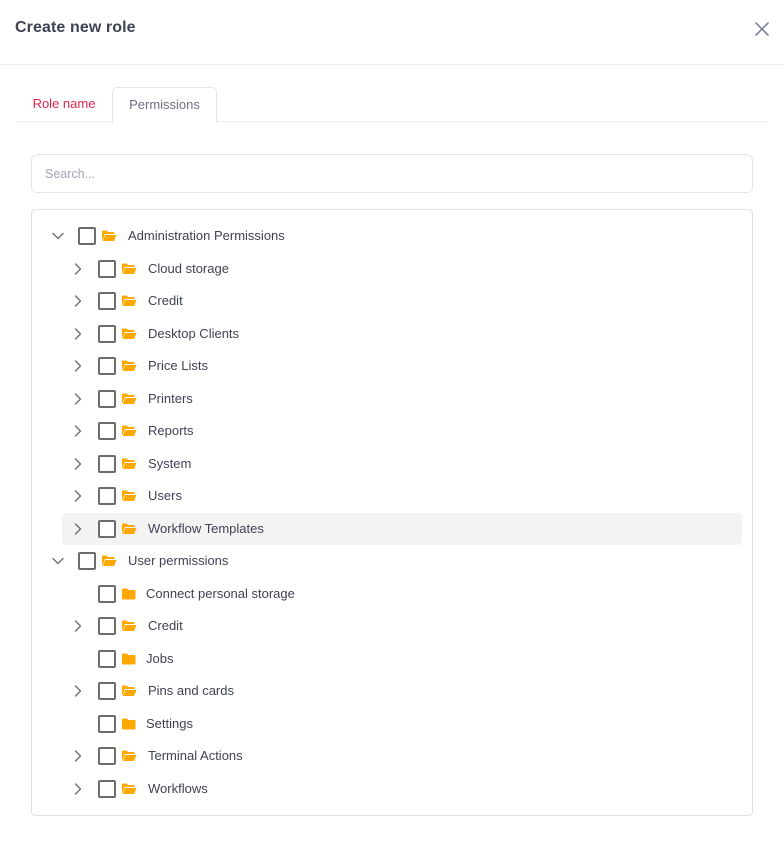 This screenshot has height=843, width=784. What do you see at coordinates (392, 789) in the screenshot?
I see `tree-node: Workflows` at bounding box center [392, 789].